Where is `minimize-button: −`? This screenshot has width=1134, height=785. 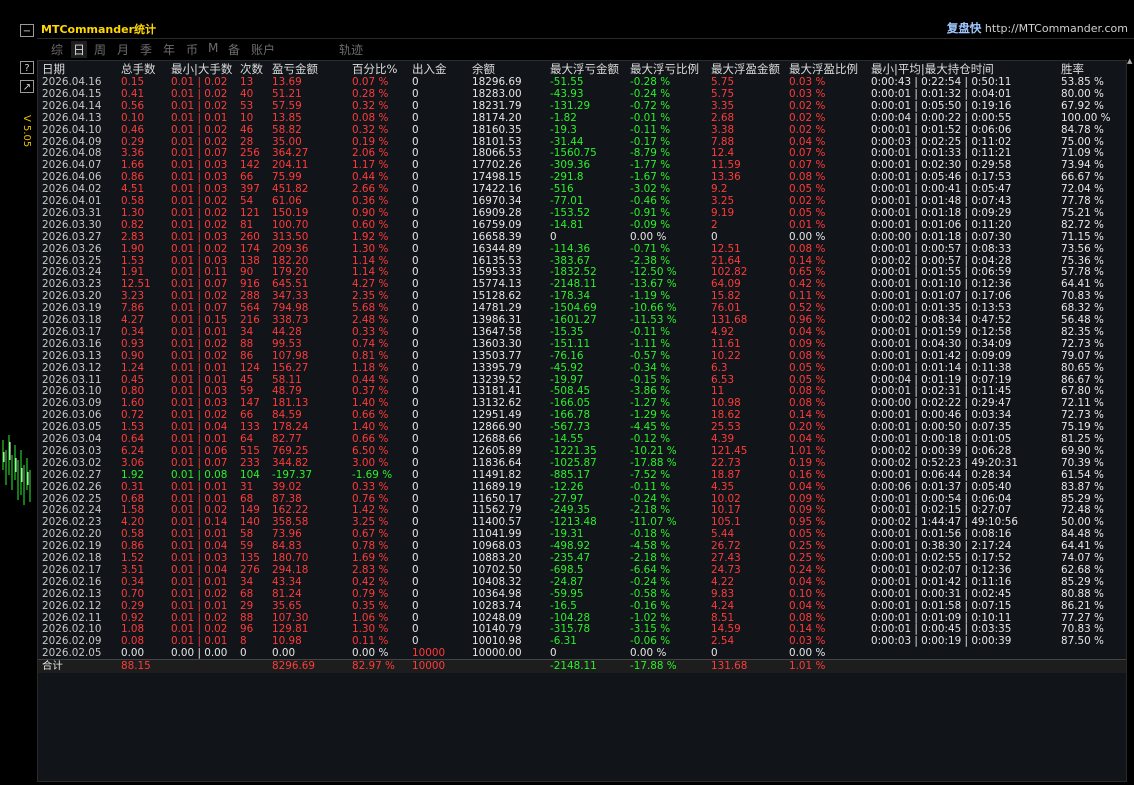 minimize-button: − is located at coordinates (27, 30).